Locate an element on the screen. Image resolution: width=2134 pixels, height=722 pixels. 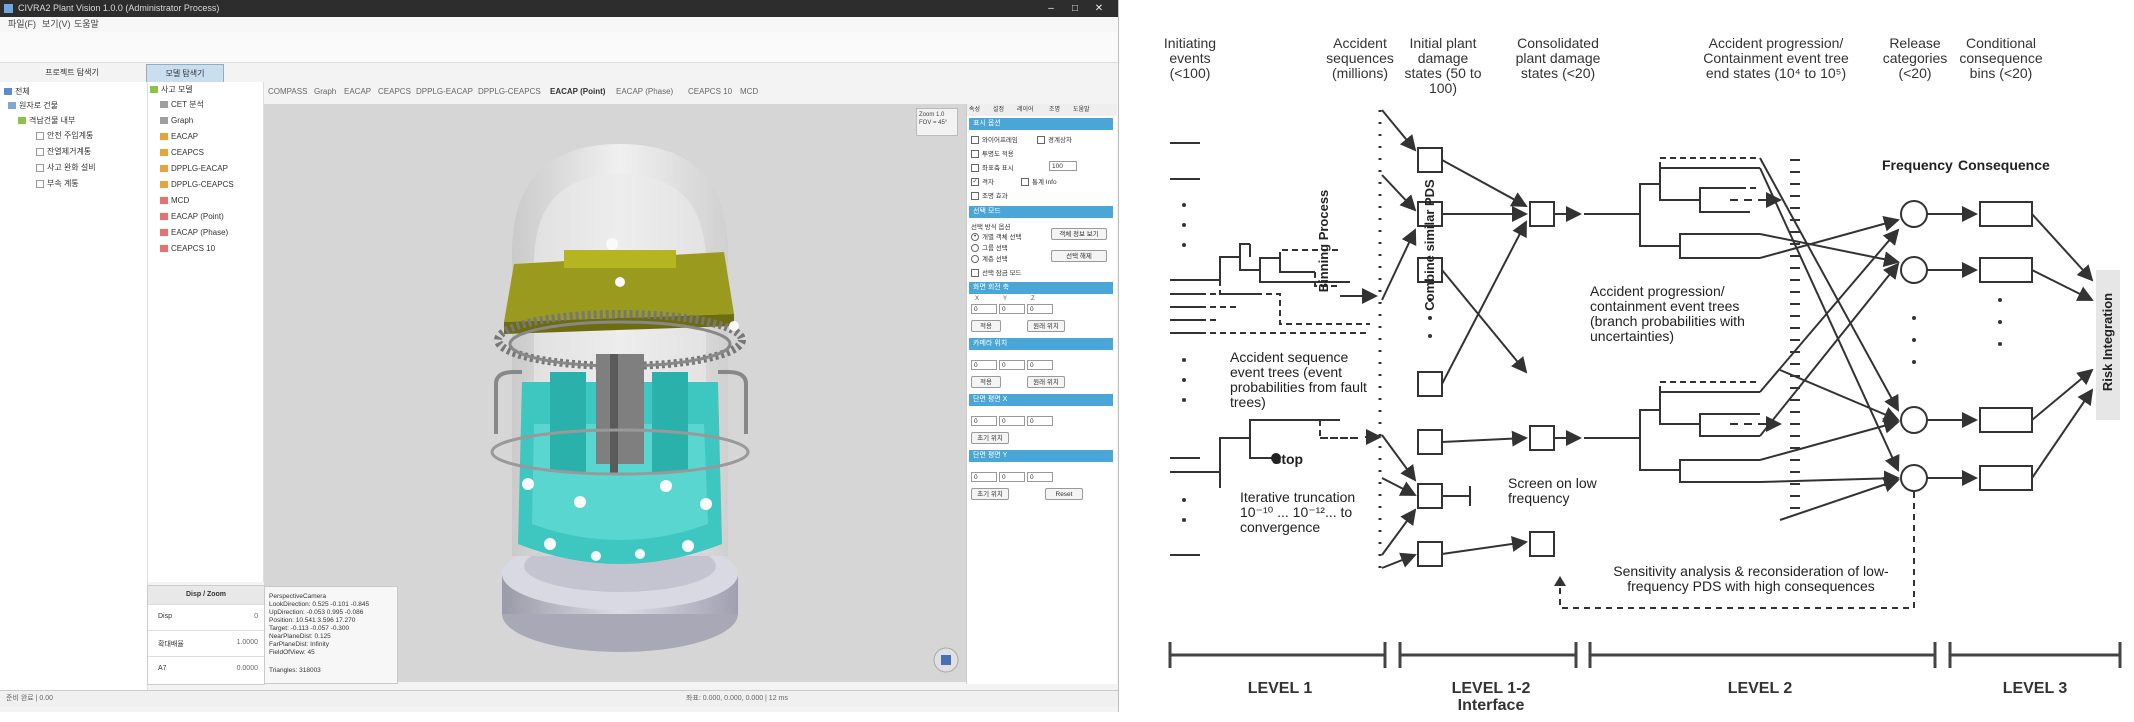
props-tab: 레이어 is located at coordinates (1025, 110).